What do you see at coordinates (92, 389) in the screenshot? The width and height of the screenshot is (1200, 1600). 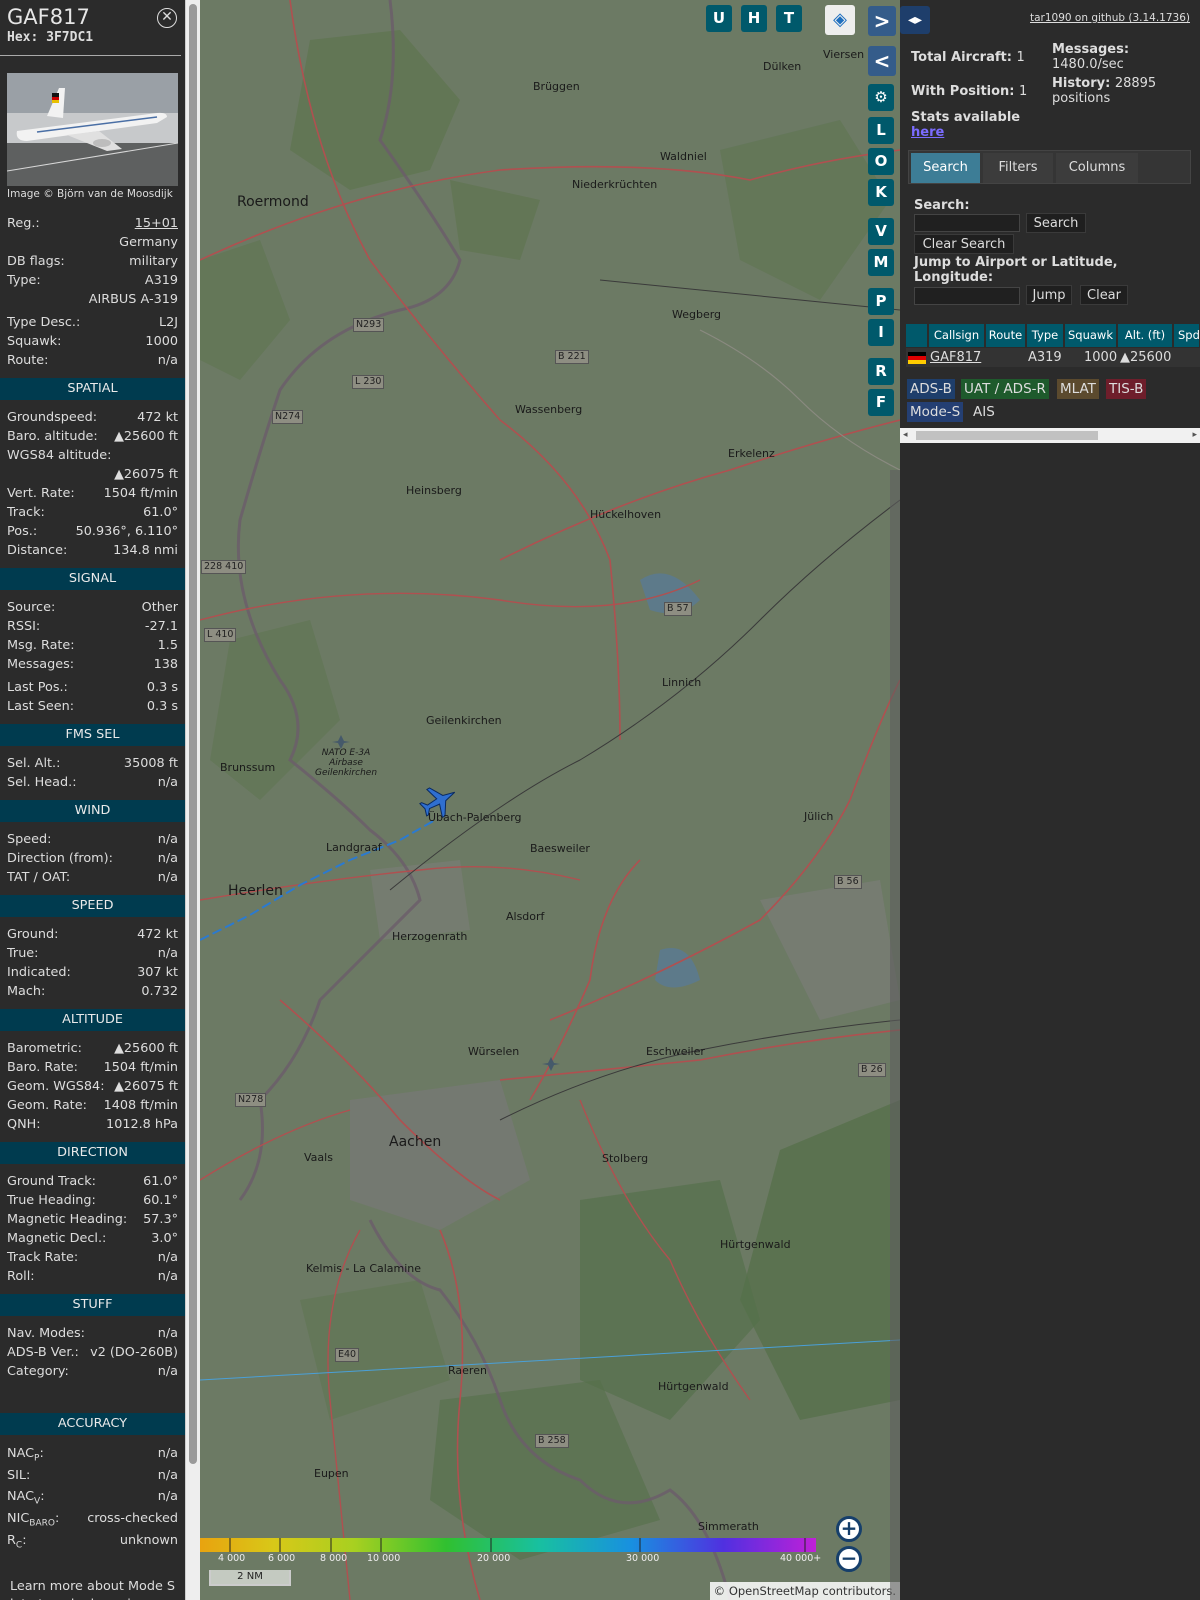 I see `section-spatial: SPATIAL` at bounding box center [92, 389].